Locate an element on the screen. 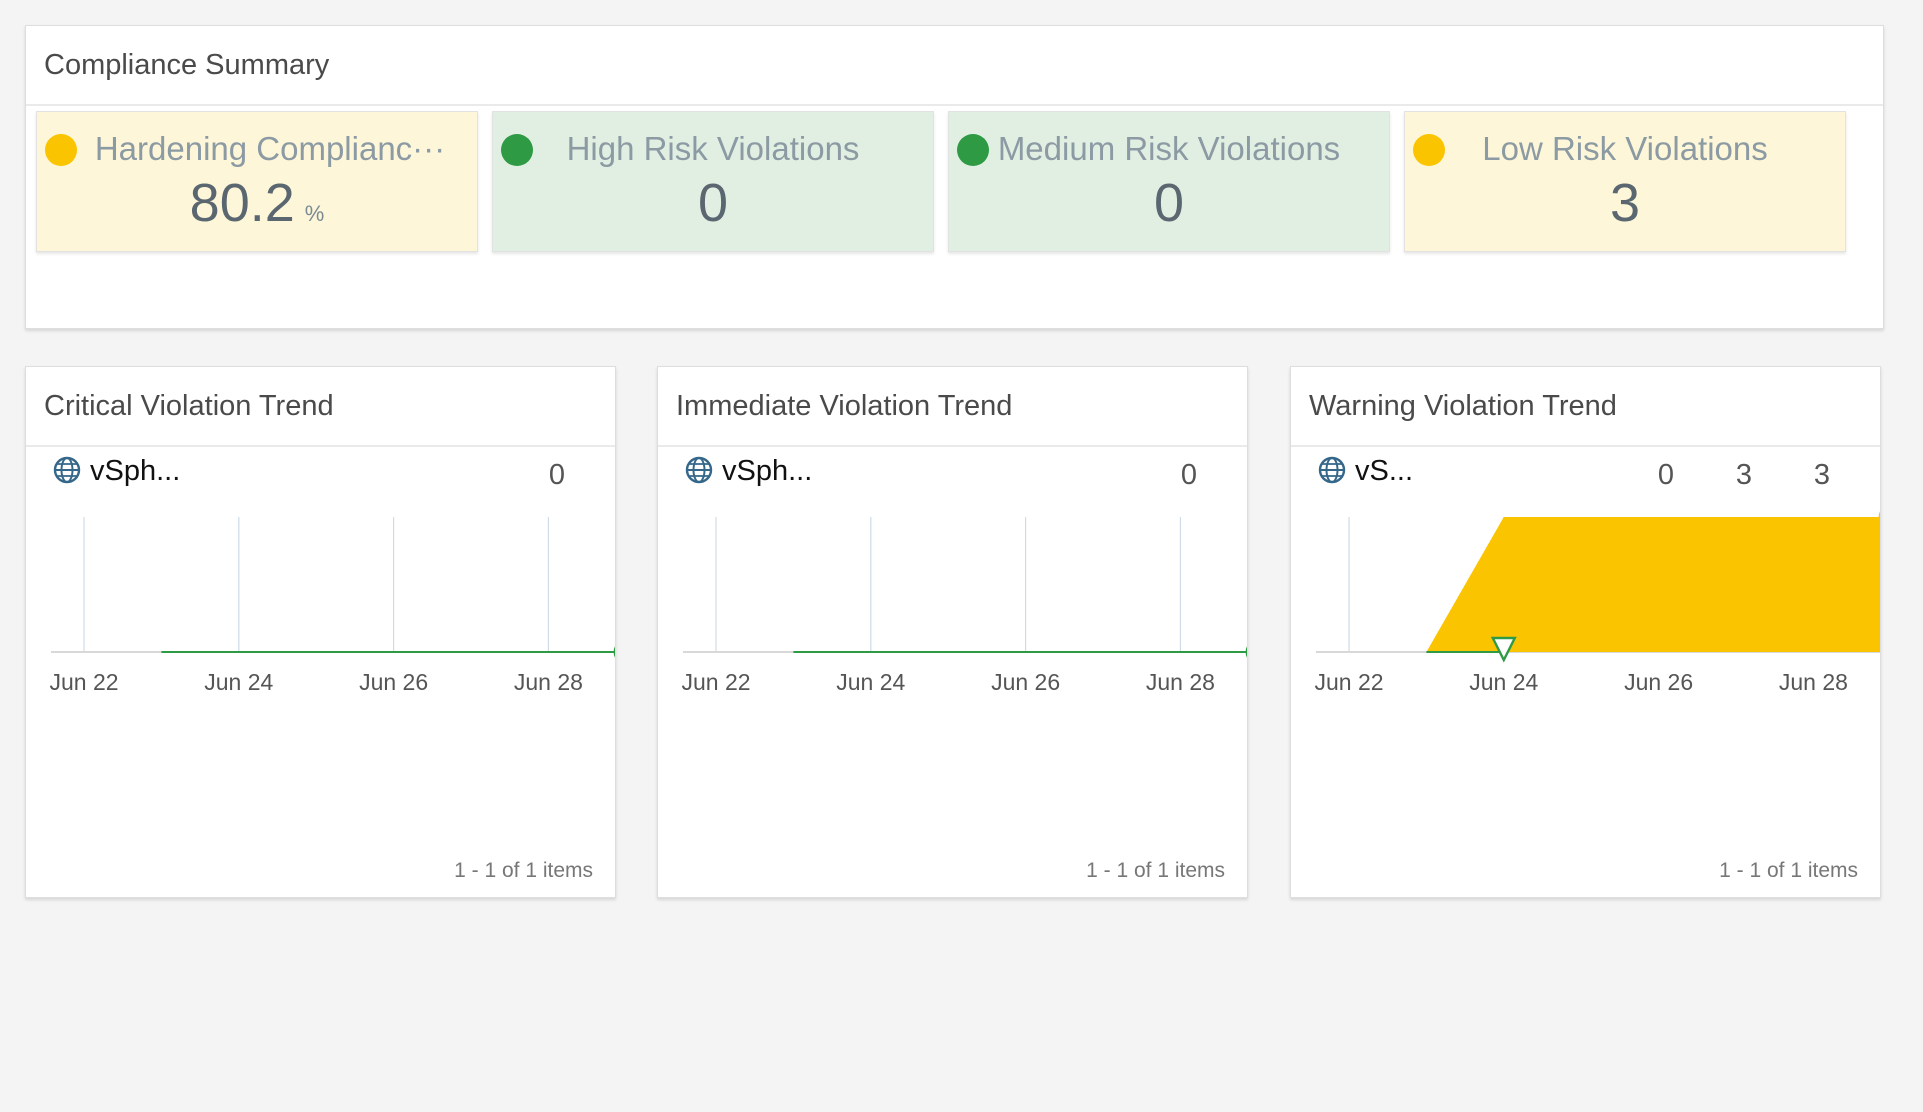 Image resolution: width=1923 pixels, height=1112 pixels. tile-value-number: 80.2 is located at coordinates (242, 203).